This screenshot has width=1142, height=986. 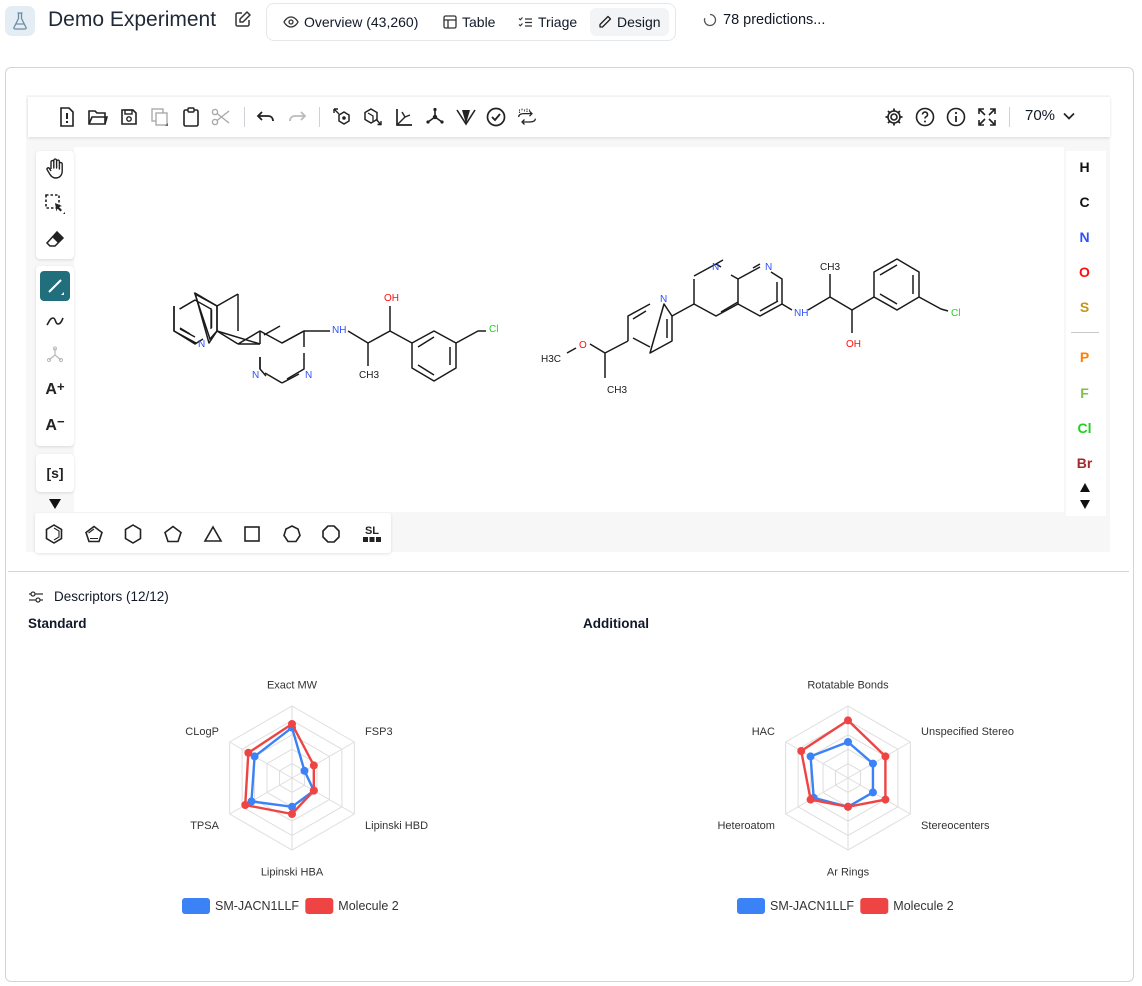 What do you see at coordinates (1084, 272) in the screenshot?
I see `atom-o-button: O` at bounding box center [1084, 272].